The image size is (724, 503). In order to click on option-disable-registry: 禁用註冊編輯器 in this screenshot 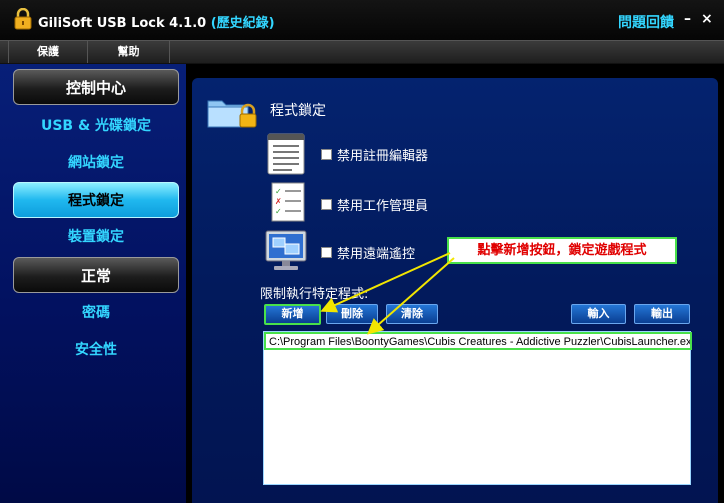, I will do `click(374, 154)`.